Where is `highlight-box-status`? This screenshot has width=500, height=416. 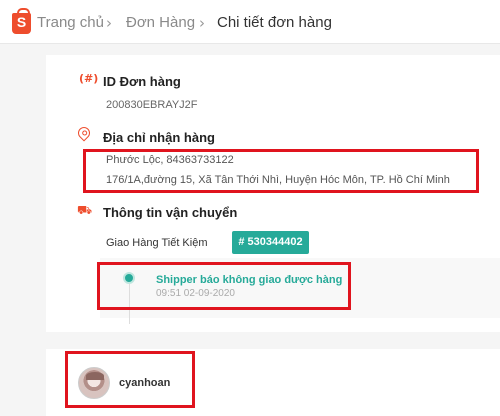 highlight-box-status is located at coordinates (224, 286).